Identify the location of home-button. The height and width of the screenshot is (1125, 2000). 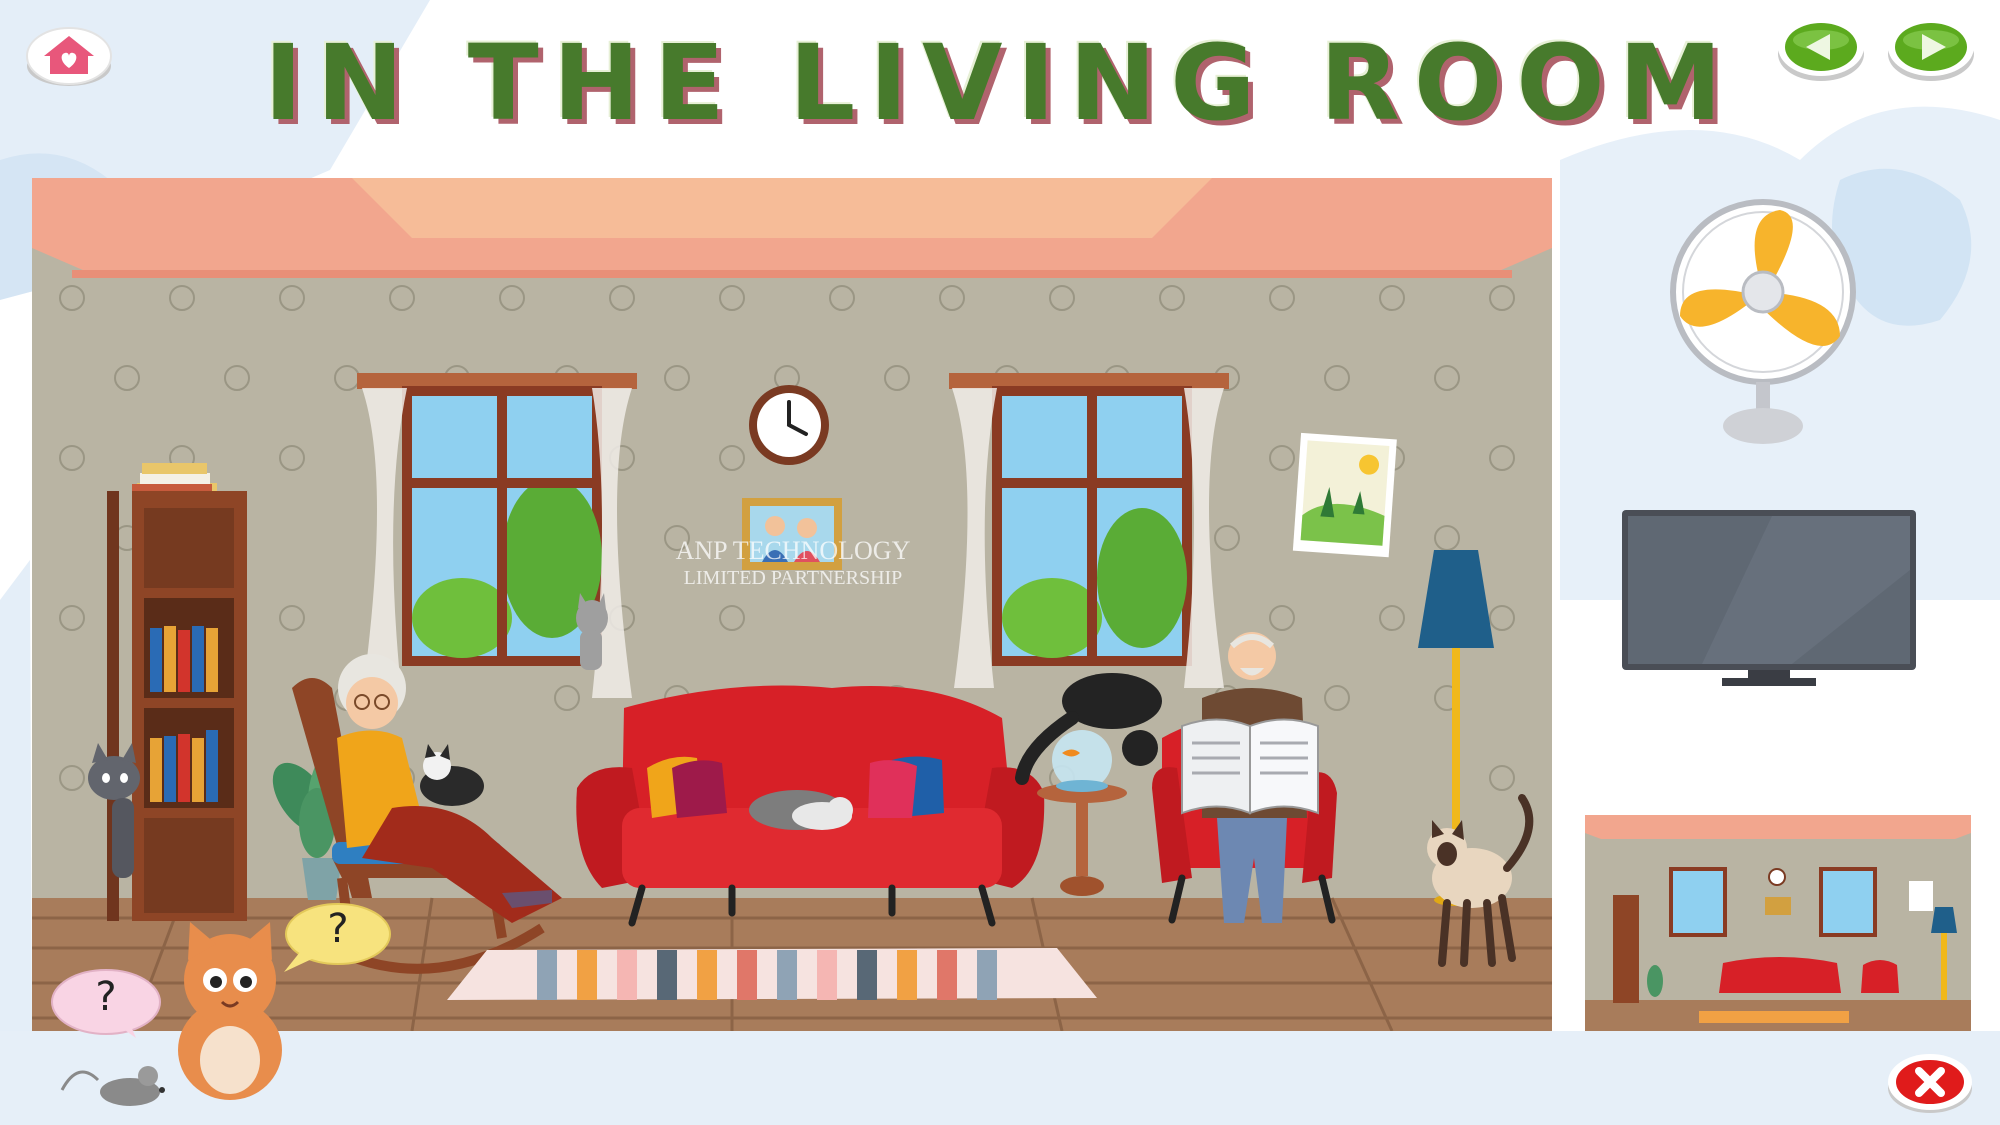
(69, 54).